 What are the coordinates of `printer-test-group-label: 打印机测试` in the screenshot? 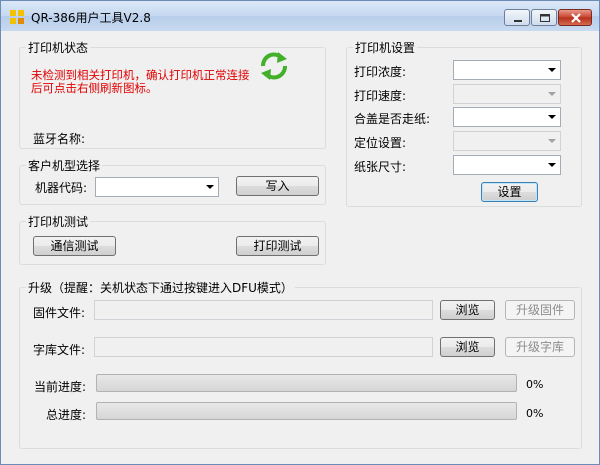 It's located at (58, 221).